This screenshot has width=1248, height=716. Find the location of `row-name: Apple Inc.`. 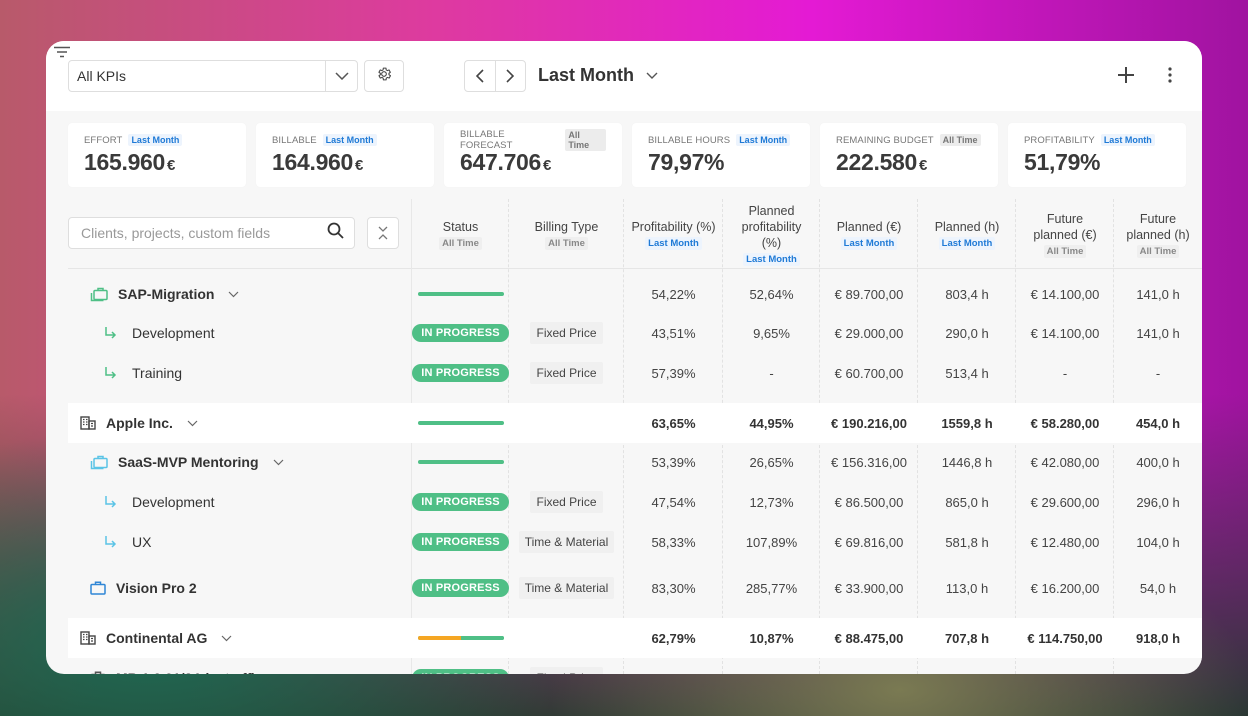

row-name: Apple Inc. is located at coordinates (139, 423).